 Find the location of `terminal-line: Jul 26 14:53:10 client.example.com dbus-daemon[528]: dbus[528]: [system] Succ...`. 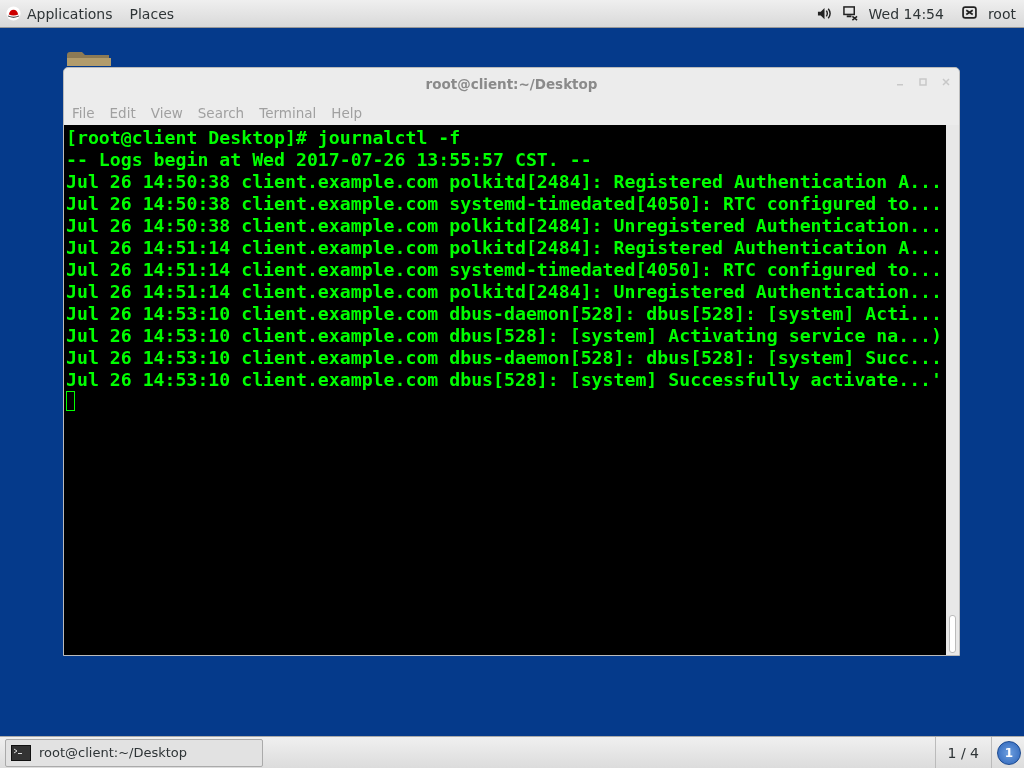

terminal-line: Jul 26 14:53:10 client.example.com dbus-daemon[528]: dbus[528]: [system] Succ... is located at coordinates (504, 358).